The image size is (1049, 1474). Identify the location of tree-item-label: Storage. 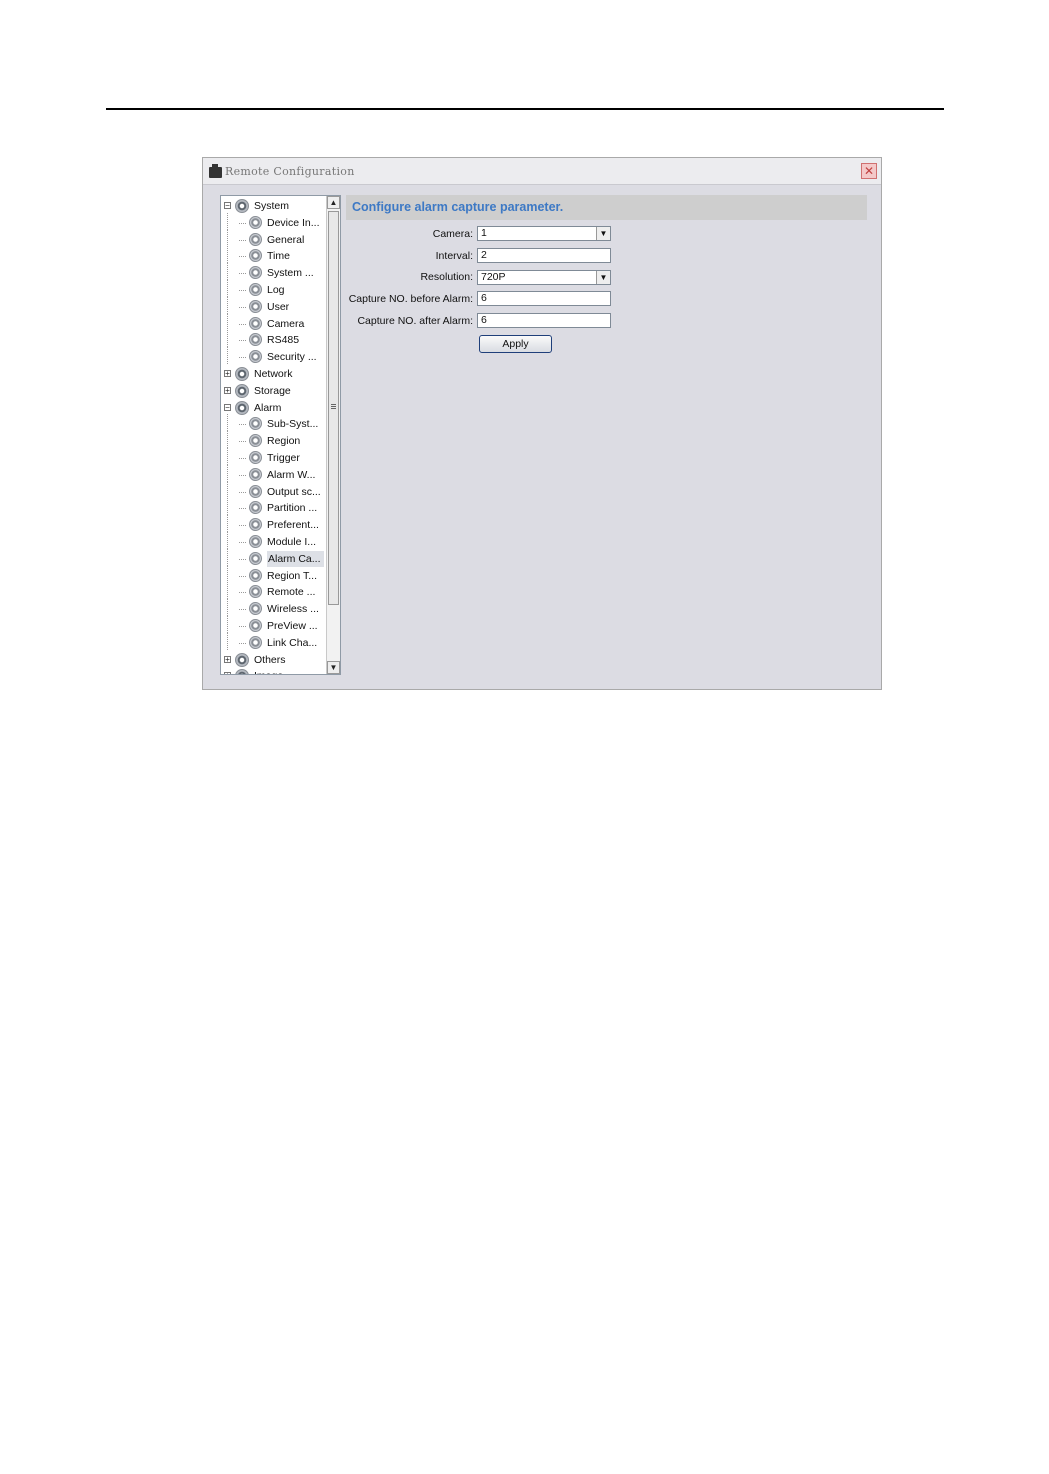
(272, 390).